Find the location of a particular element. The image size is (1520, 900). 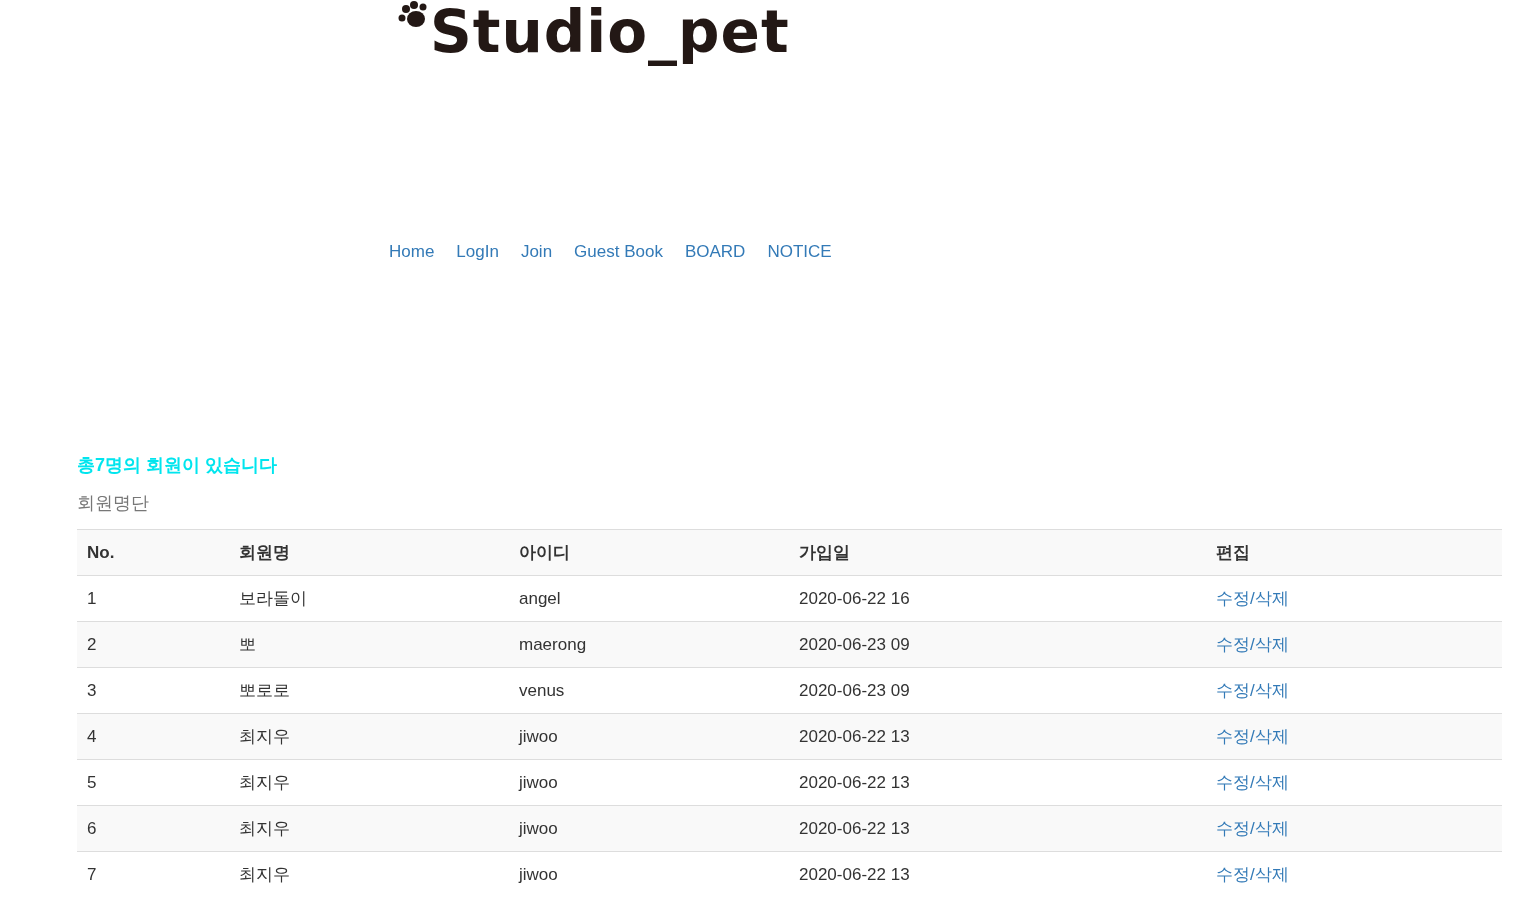

nav-link: NOTICE is located at coordinates (799, 252).